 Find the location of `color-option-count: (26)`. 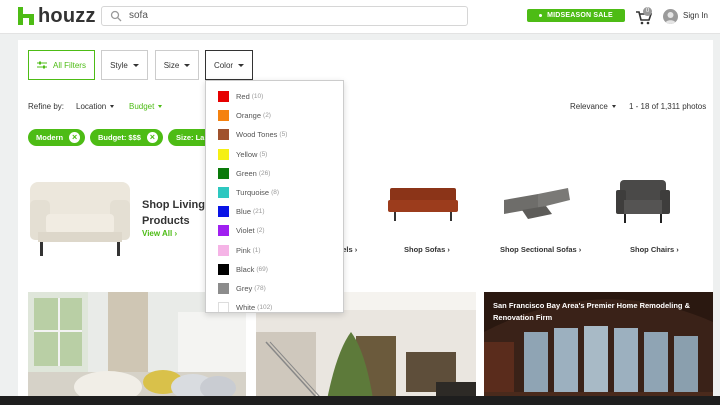

color-option-count: (26) is located at coordinates (264, 173).